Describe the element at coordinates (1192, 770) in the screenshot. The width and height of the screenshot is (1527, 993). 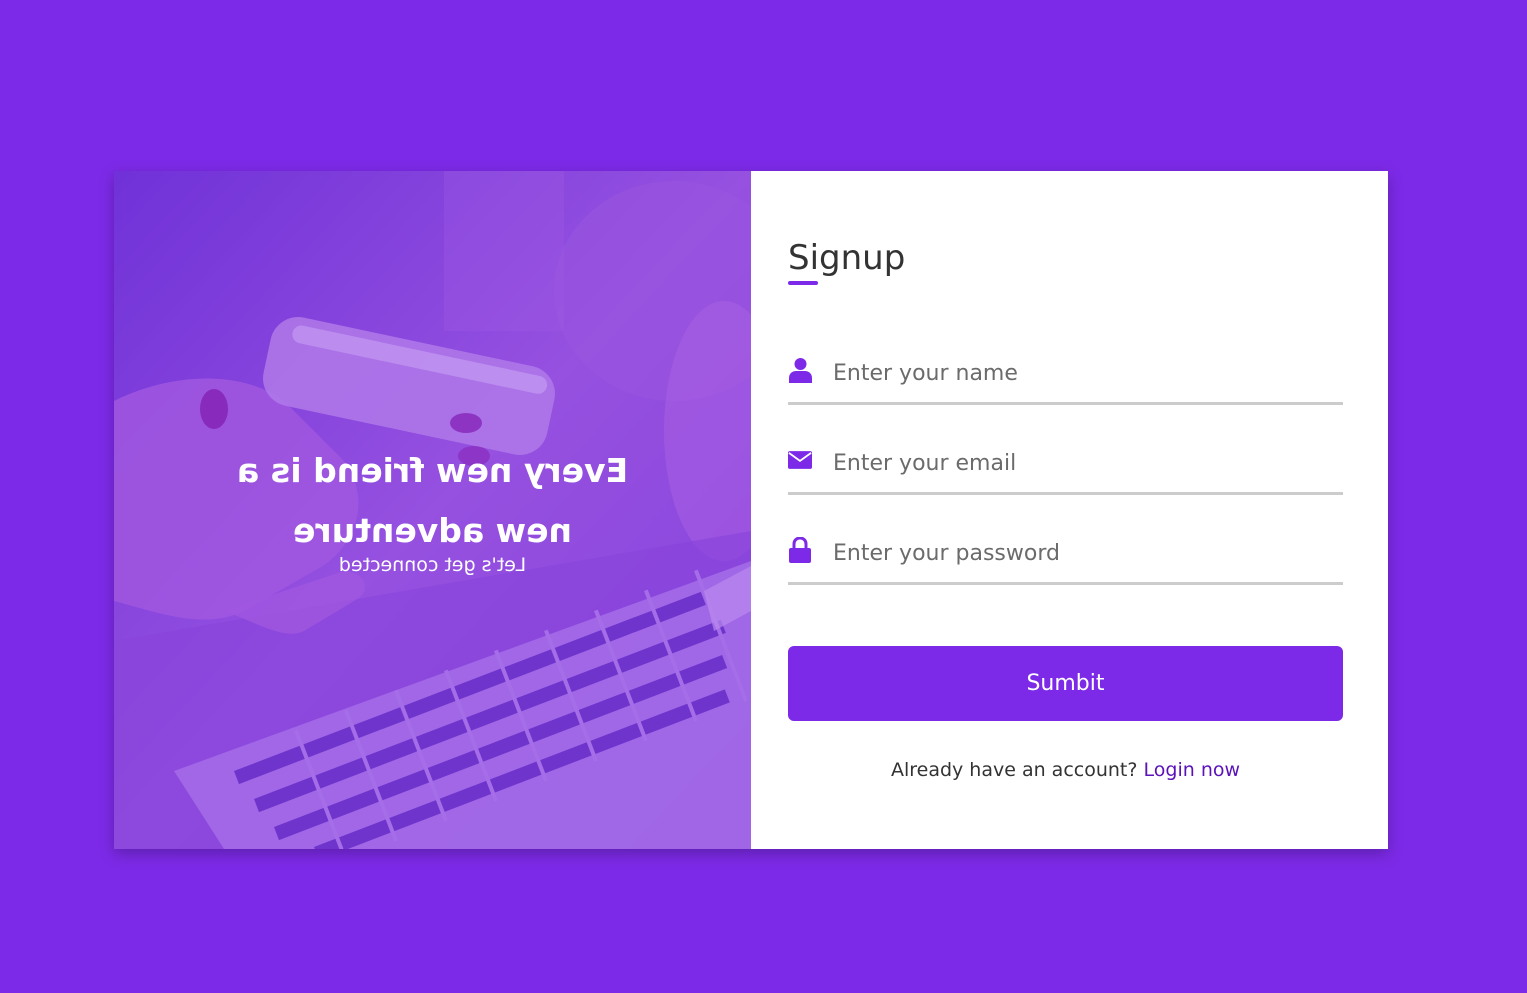
I see `login-now-link: Login now` at that location.